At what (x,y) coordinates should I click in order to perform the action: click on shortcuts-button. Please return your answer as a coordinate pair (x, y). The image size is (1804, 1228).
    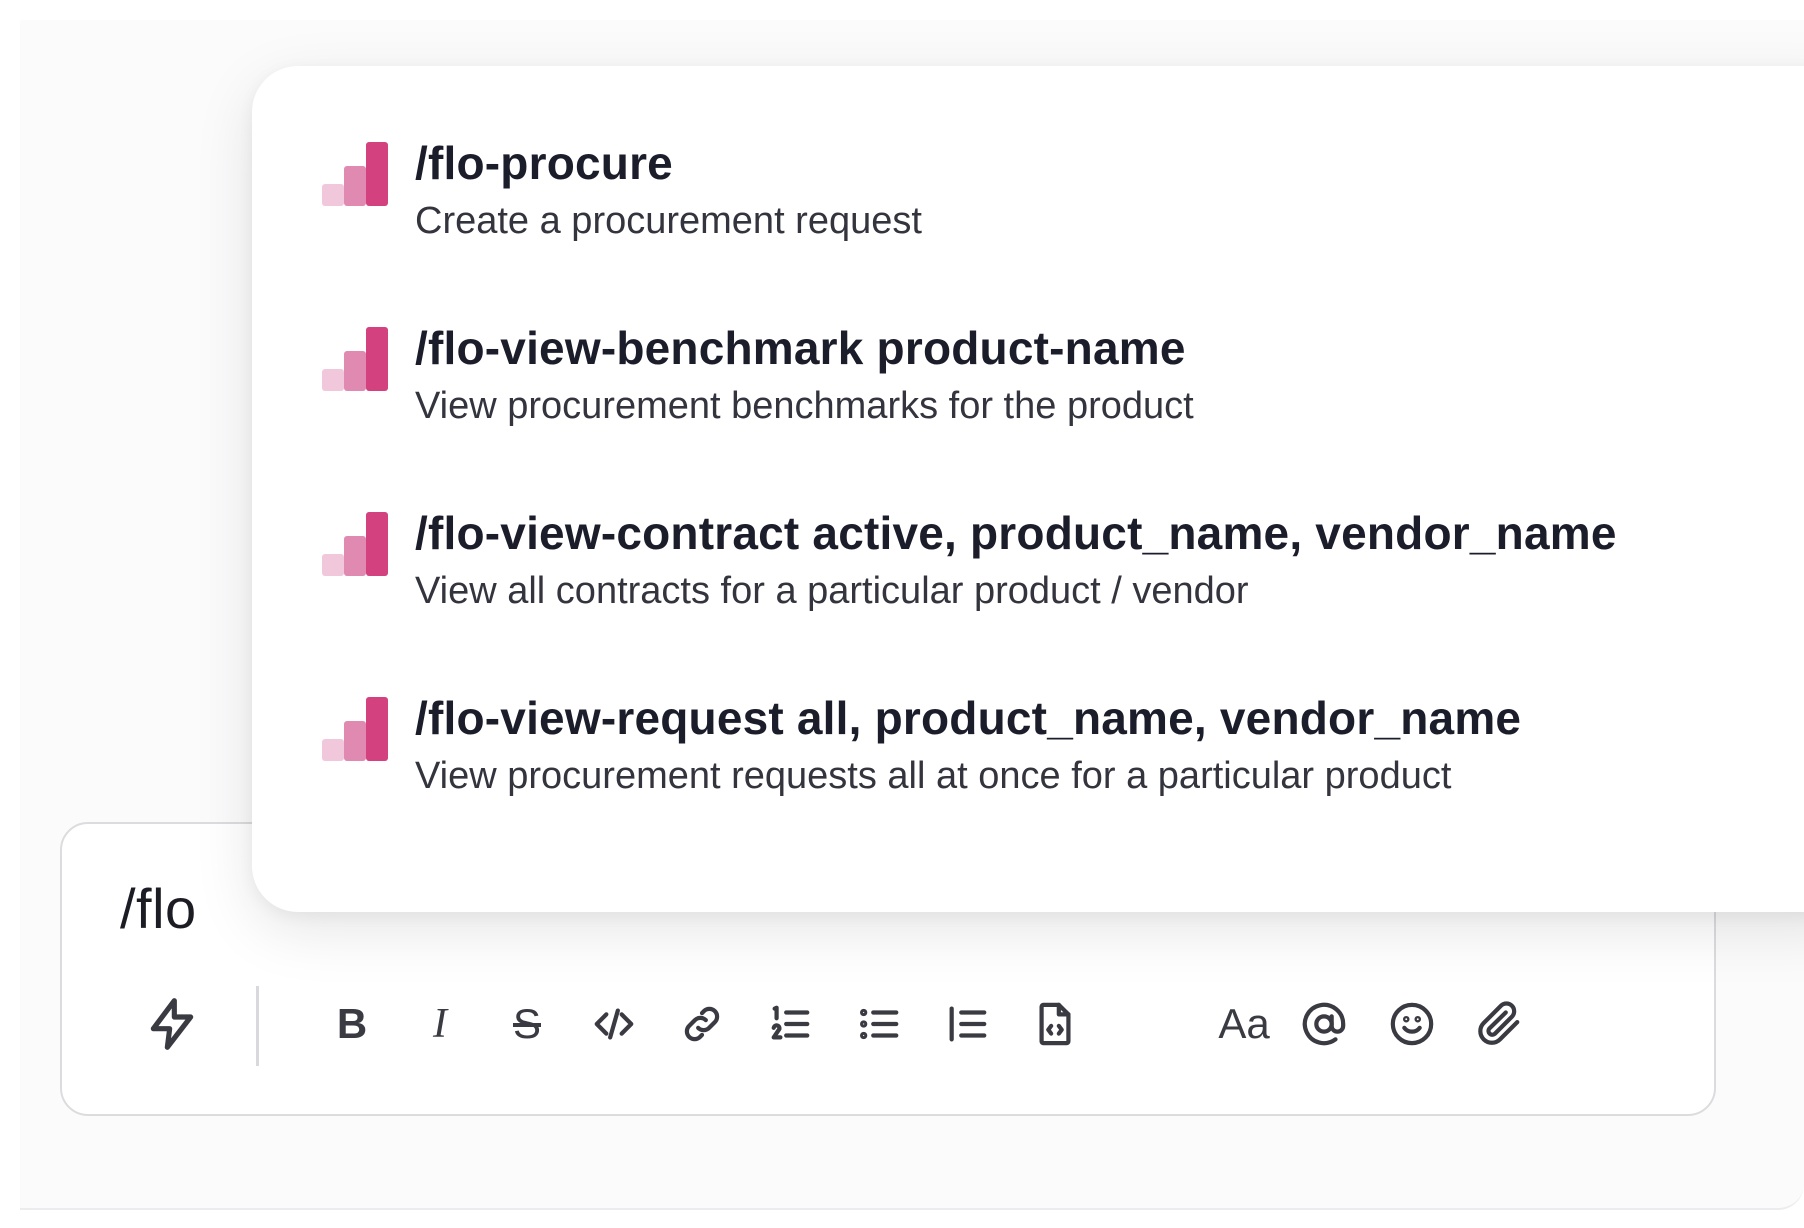
    Looking at the image, I should click on (172, 1024).